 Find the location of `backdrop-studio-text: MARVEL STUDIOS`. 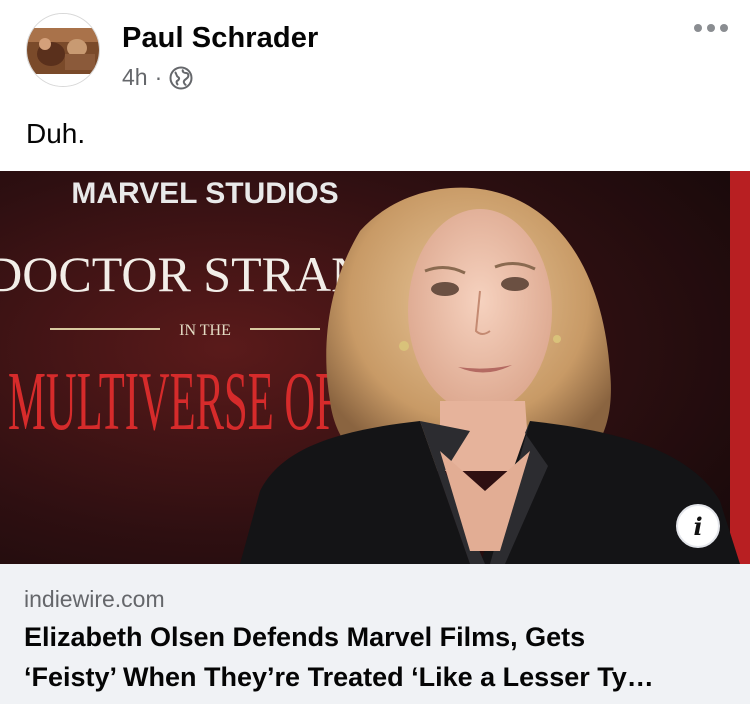

backdrop-studio-text: MARVEL STUDIOS is located at coordinates (204, 193).